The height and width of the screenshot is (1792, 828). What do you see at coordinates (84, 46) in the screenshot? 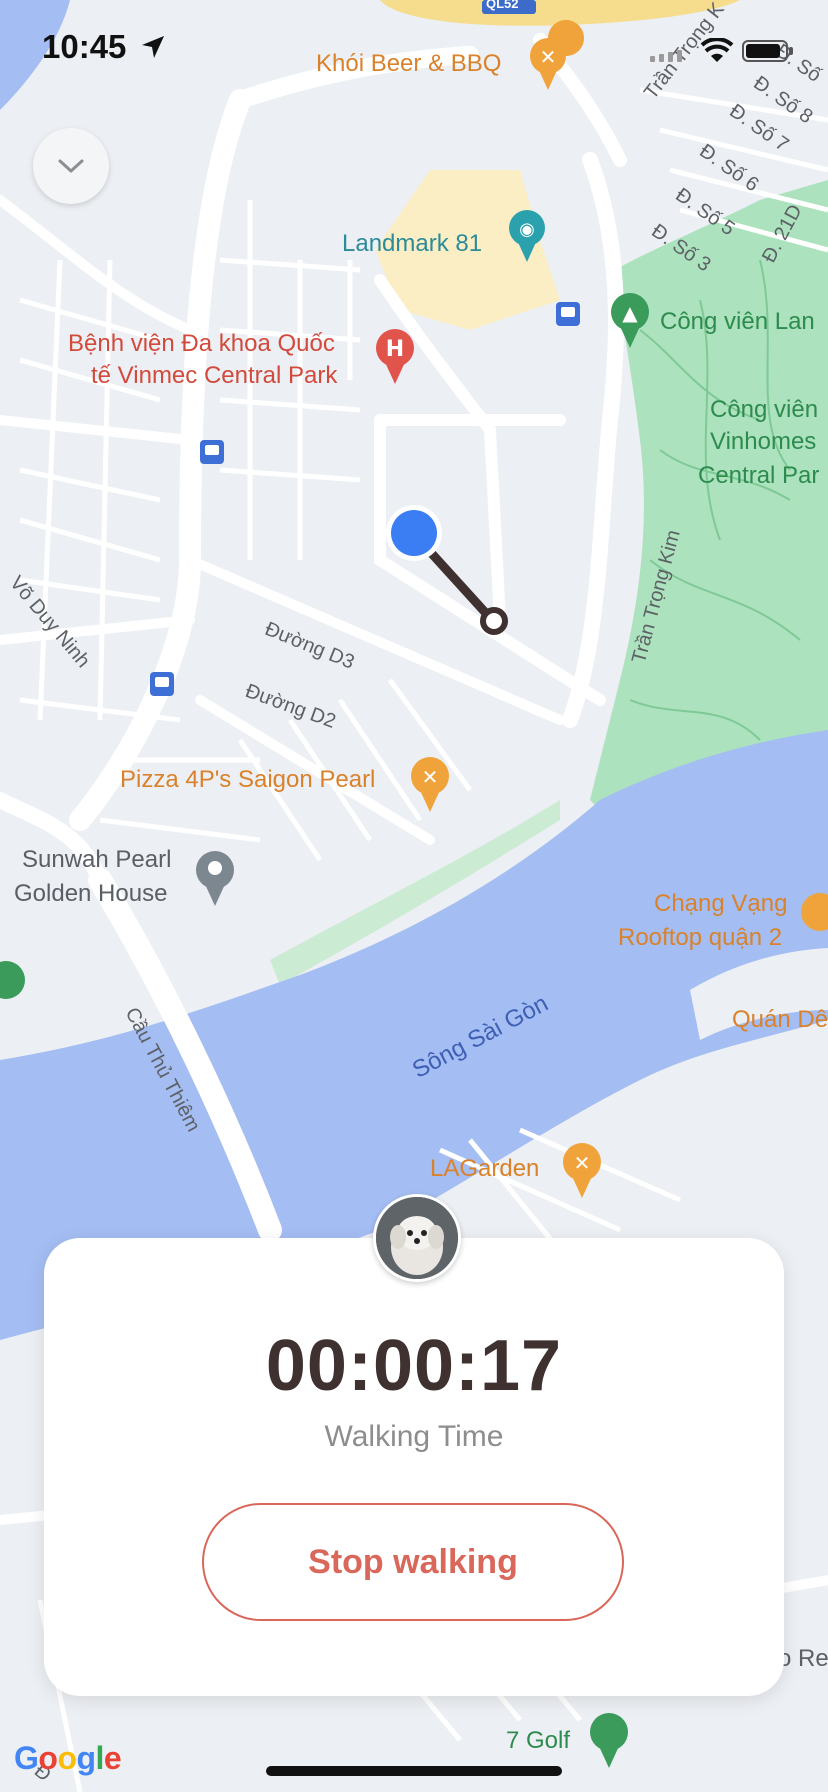
I see `status-time-text: 10:45` at bounding box center [84, 46].